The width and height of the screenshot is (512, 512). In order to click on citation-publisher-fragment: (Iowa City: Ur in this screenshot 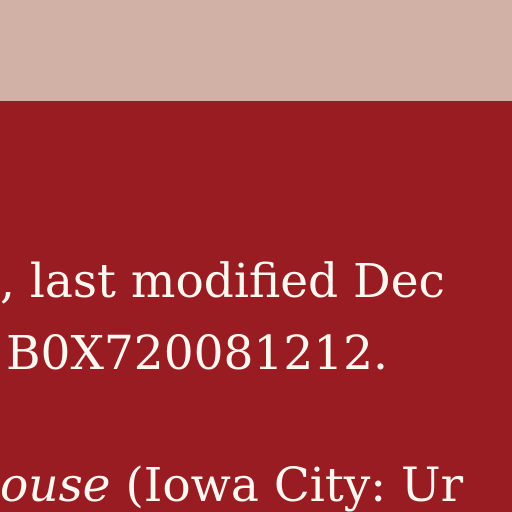, I will do `click(287, 485)`.